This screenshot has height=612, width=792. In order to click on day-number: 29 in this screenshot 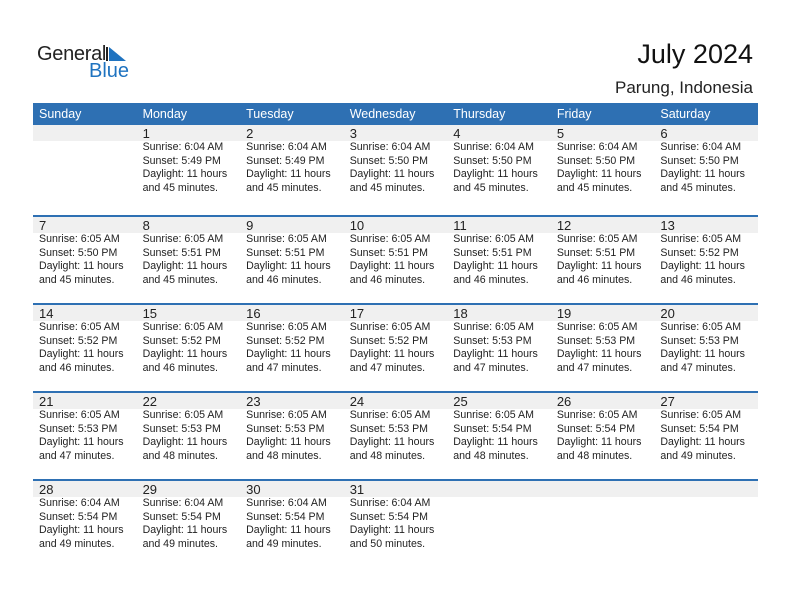, I will do `click(150, 489)`.